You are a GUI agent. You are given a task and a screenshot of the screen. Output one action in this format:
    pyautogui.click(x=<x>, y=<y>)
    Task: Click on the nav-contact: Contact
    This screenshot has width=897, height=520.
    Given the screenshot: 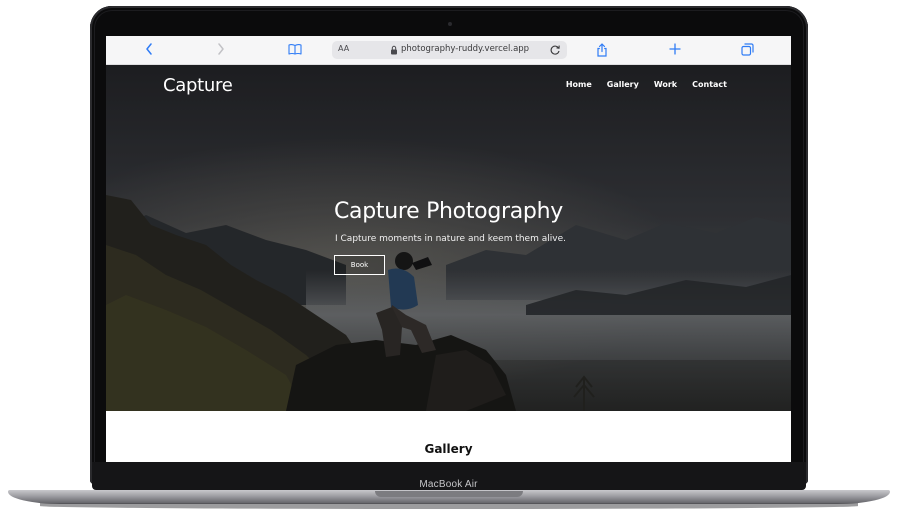 What is the action you would take?
    pyautogui.click(x=709, y=84)
    